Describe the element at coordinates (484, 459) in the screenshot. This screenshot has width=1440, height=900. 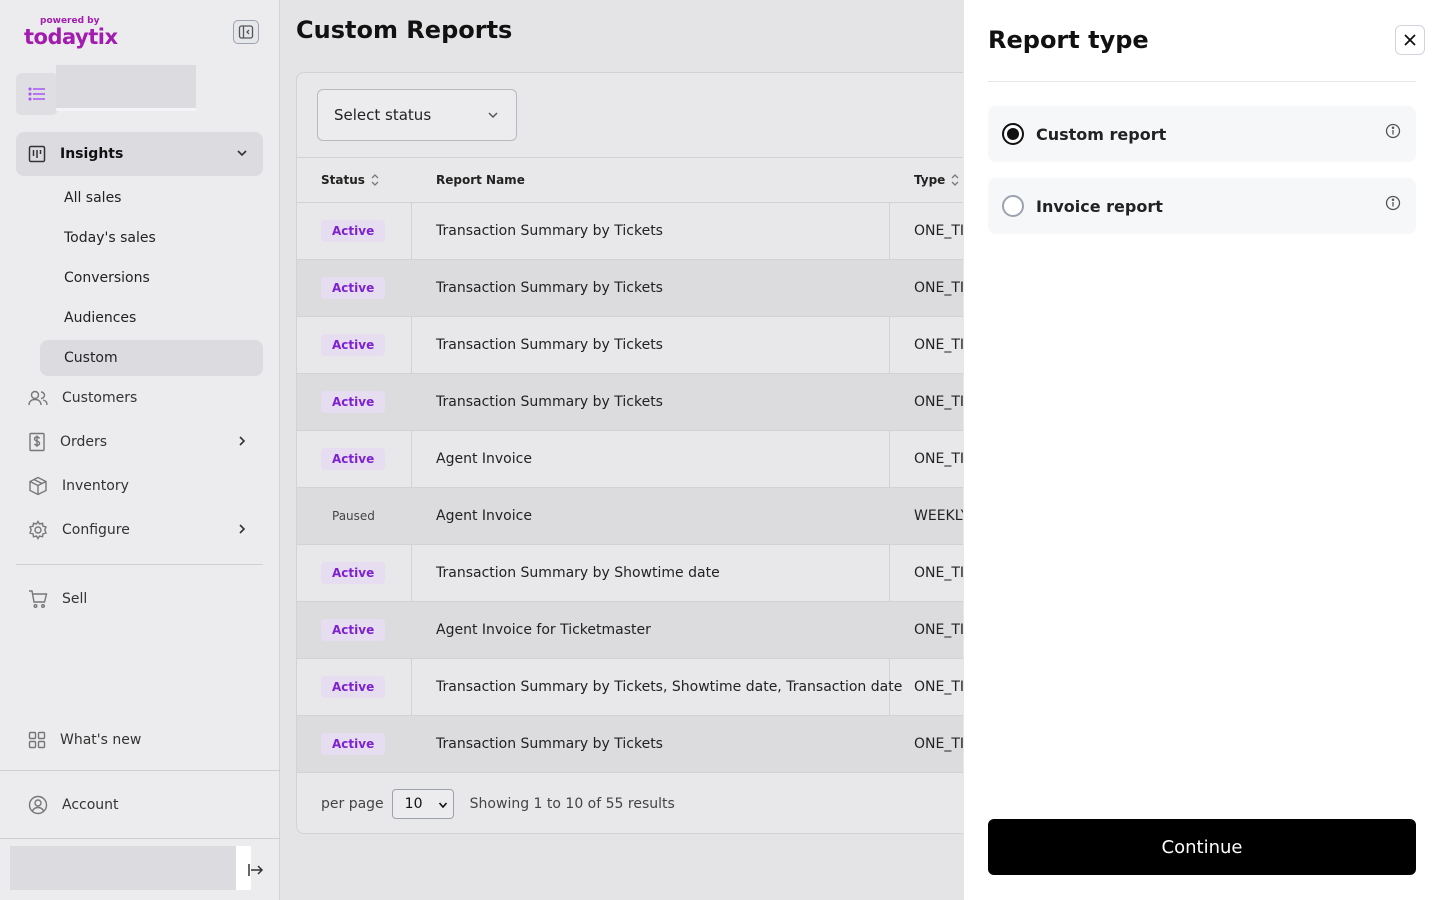
I see `report-name-cell: Agent Invoice` at that location.